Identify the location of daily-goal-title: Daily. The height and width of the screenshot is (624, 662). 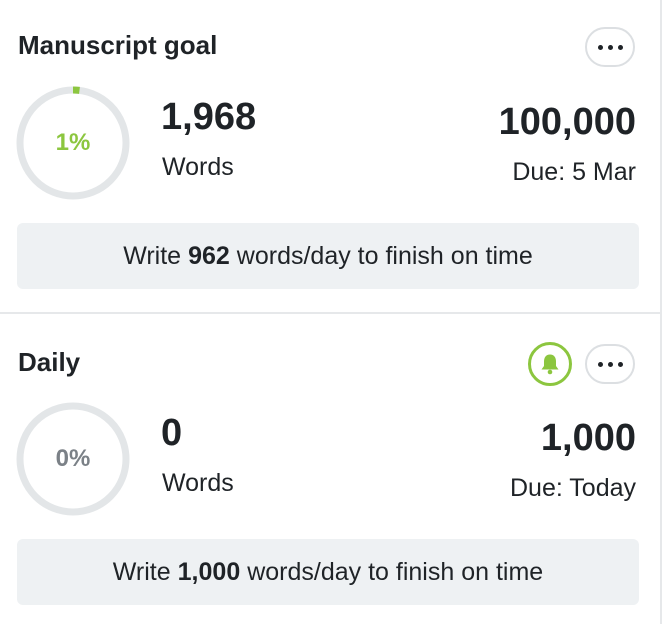
(49, 362).